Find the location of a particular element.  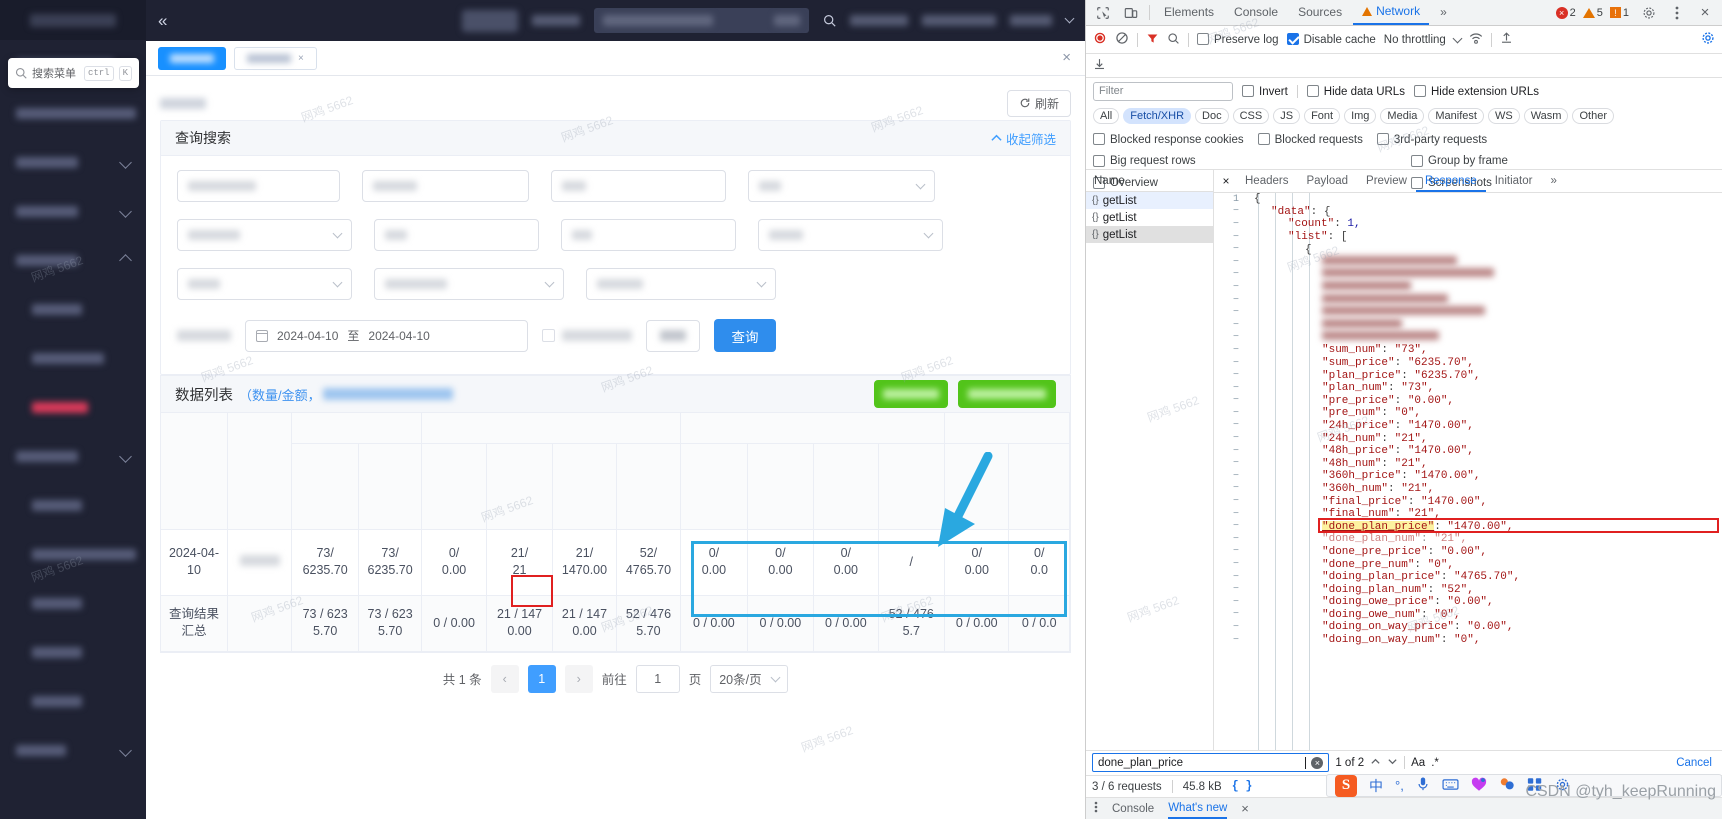

chevron-down-icon is located at coordinates (1069, 18).